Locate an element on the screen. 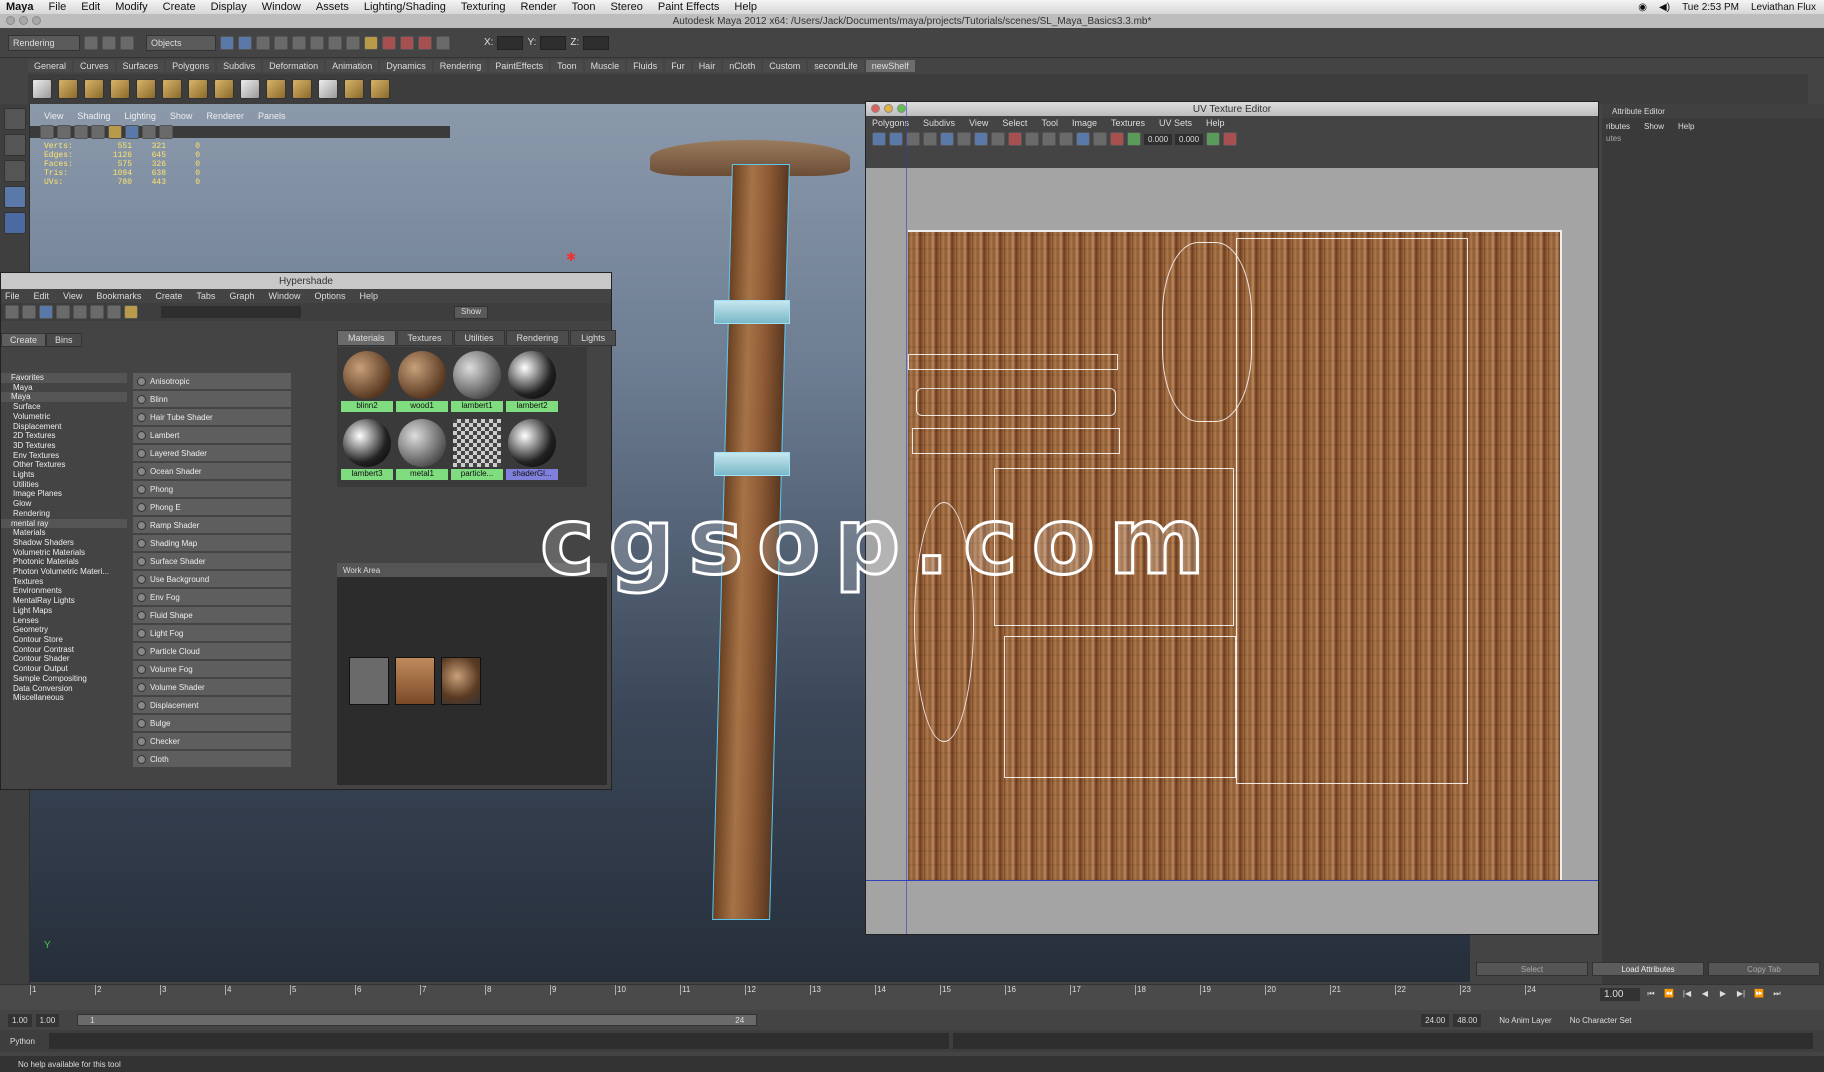  shelf-tab-polygons: Polygons is located at coordinates (191, 66).